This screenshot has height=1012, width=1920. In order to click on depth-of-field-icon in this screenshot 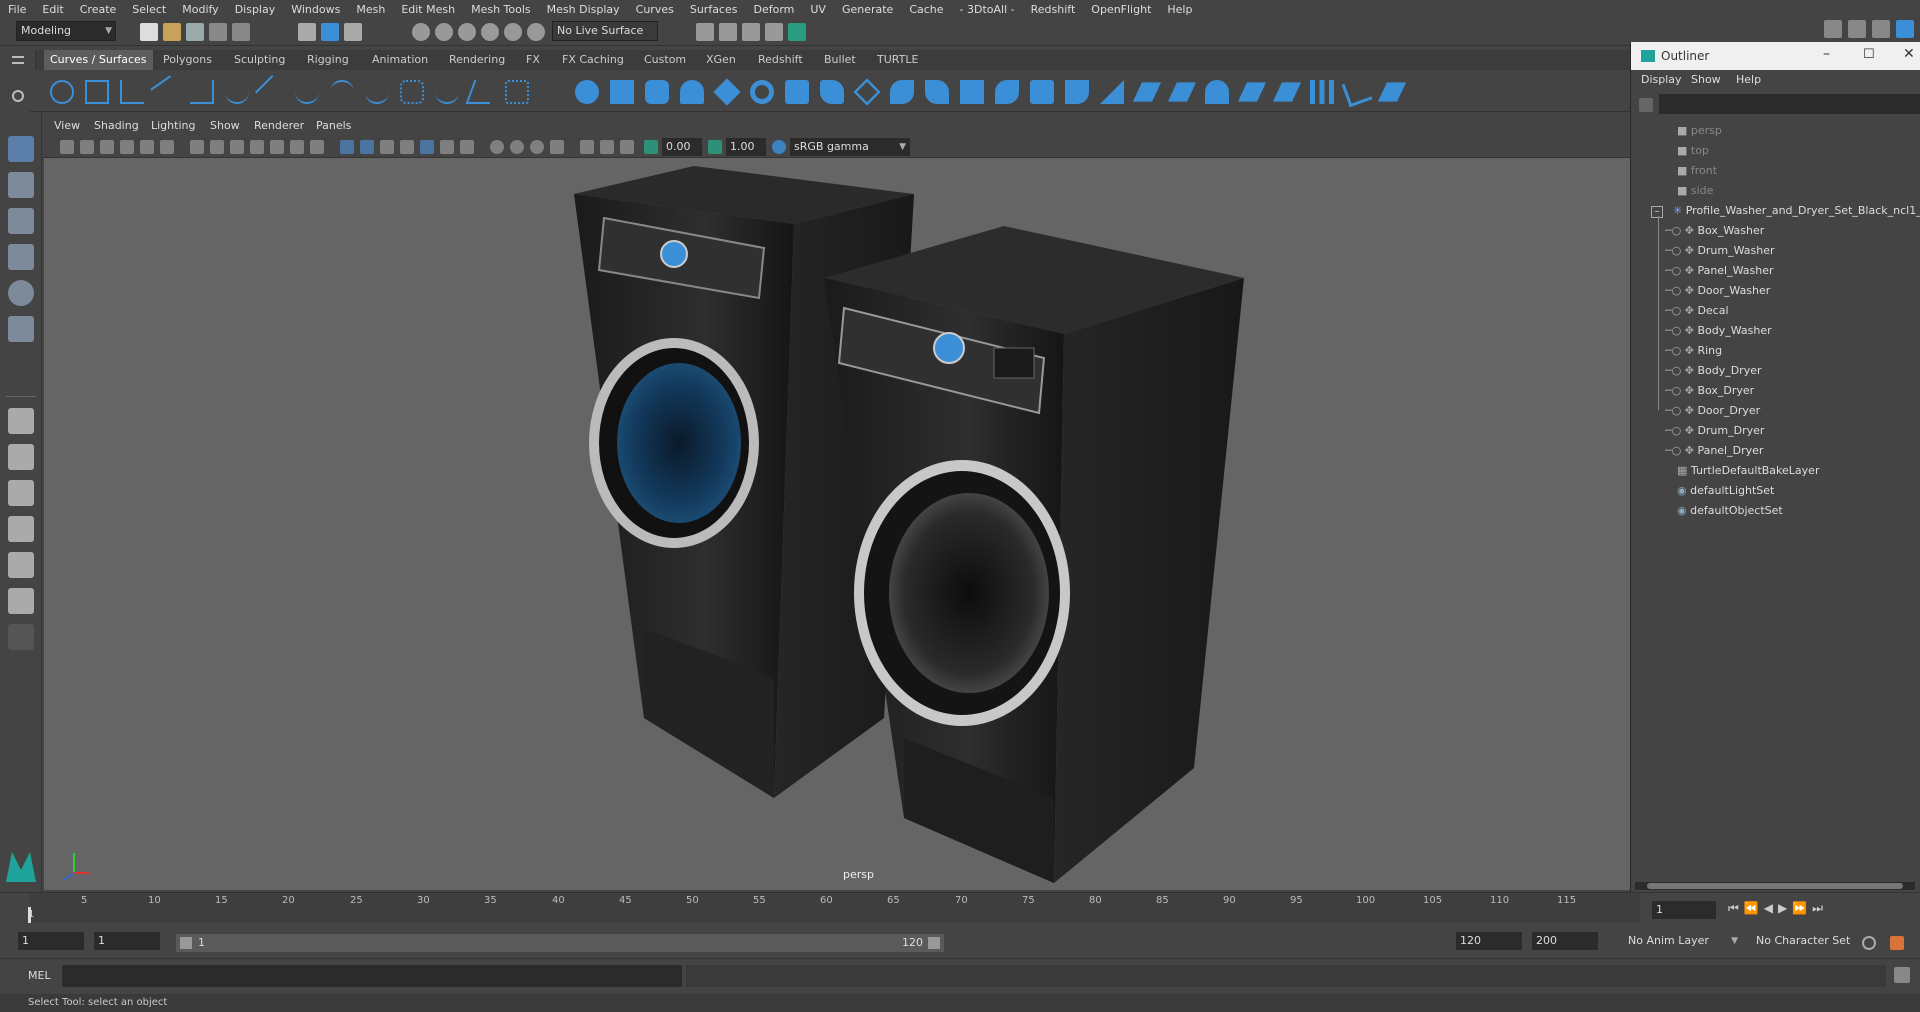, I will do `click(537, 147)`.